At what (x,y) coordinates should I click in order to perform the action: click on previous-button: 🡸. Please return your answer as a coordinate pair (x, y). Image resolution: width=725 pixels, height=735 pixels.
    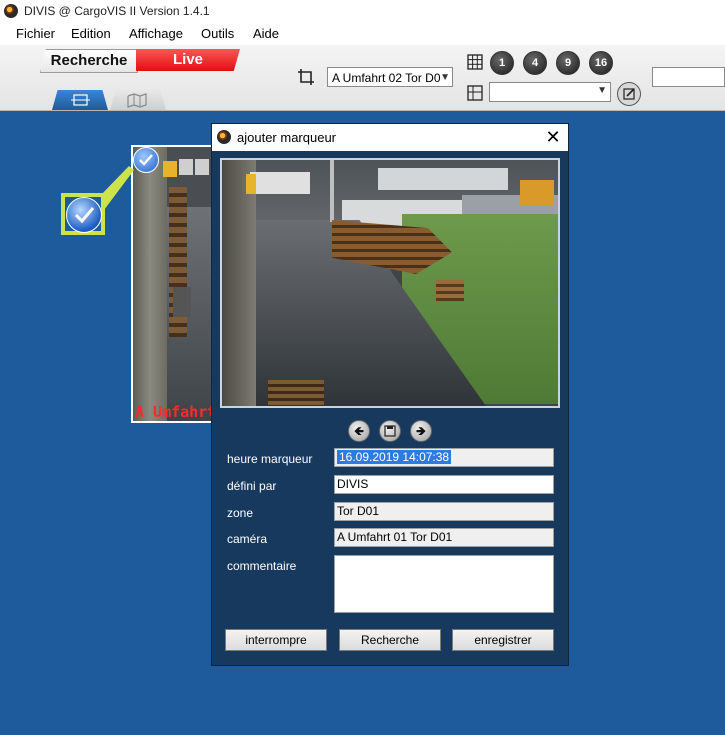
    Looking at the image, I should click on (359, 431).